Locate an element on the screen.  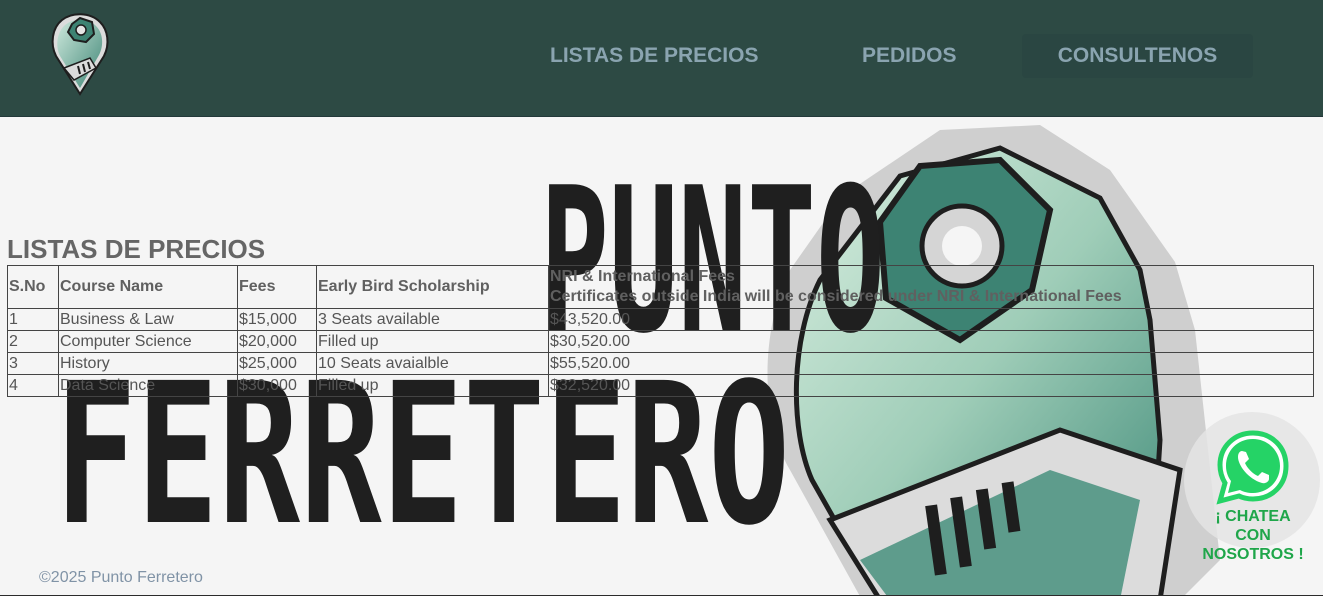
cell-fees: $15,000 is located at coordinates (277, 319).